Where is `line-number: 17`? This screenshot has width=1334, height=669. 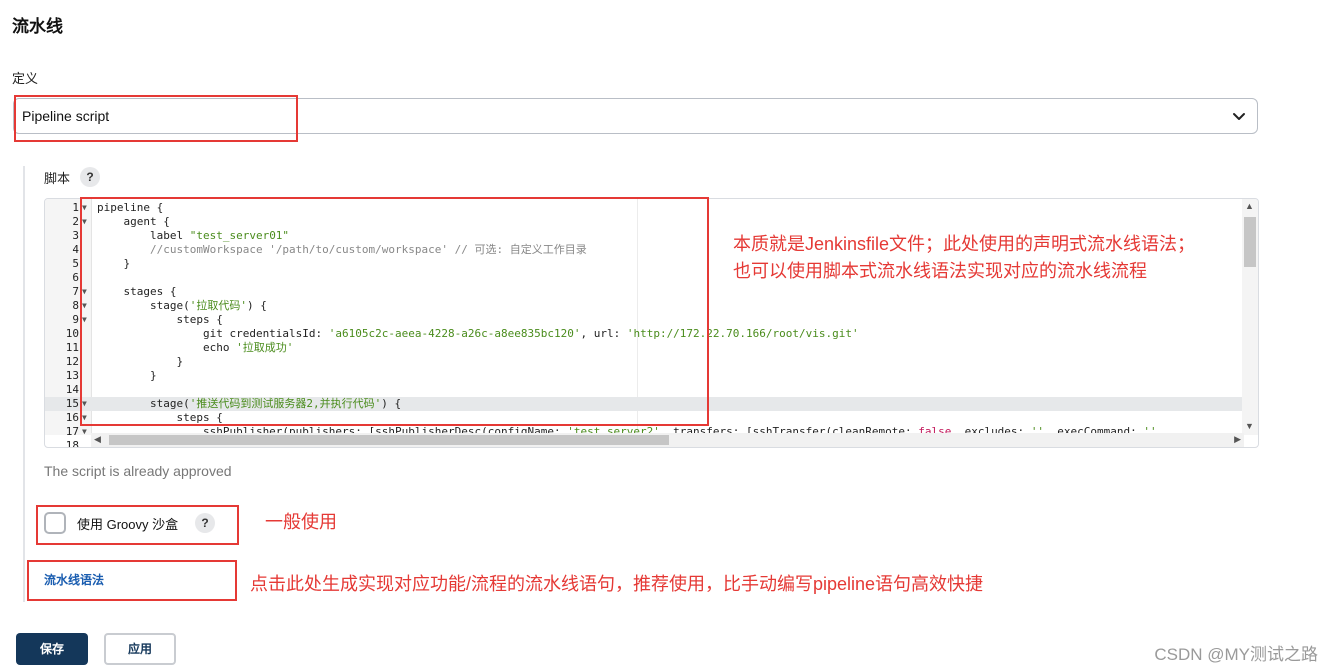
line-number: 17 is located at coordinates (72, 431).